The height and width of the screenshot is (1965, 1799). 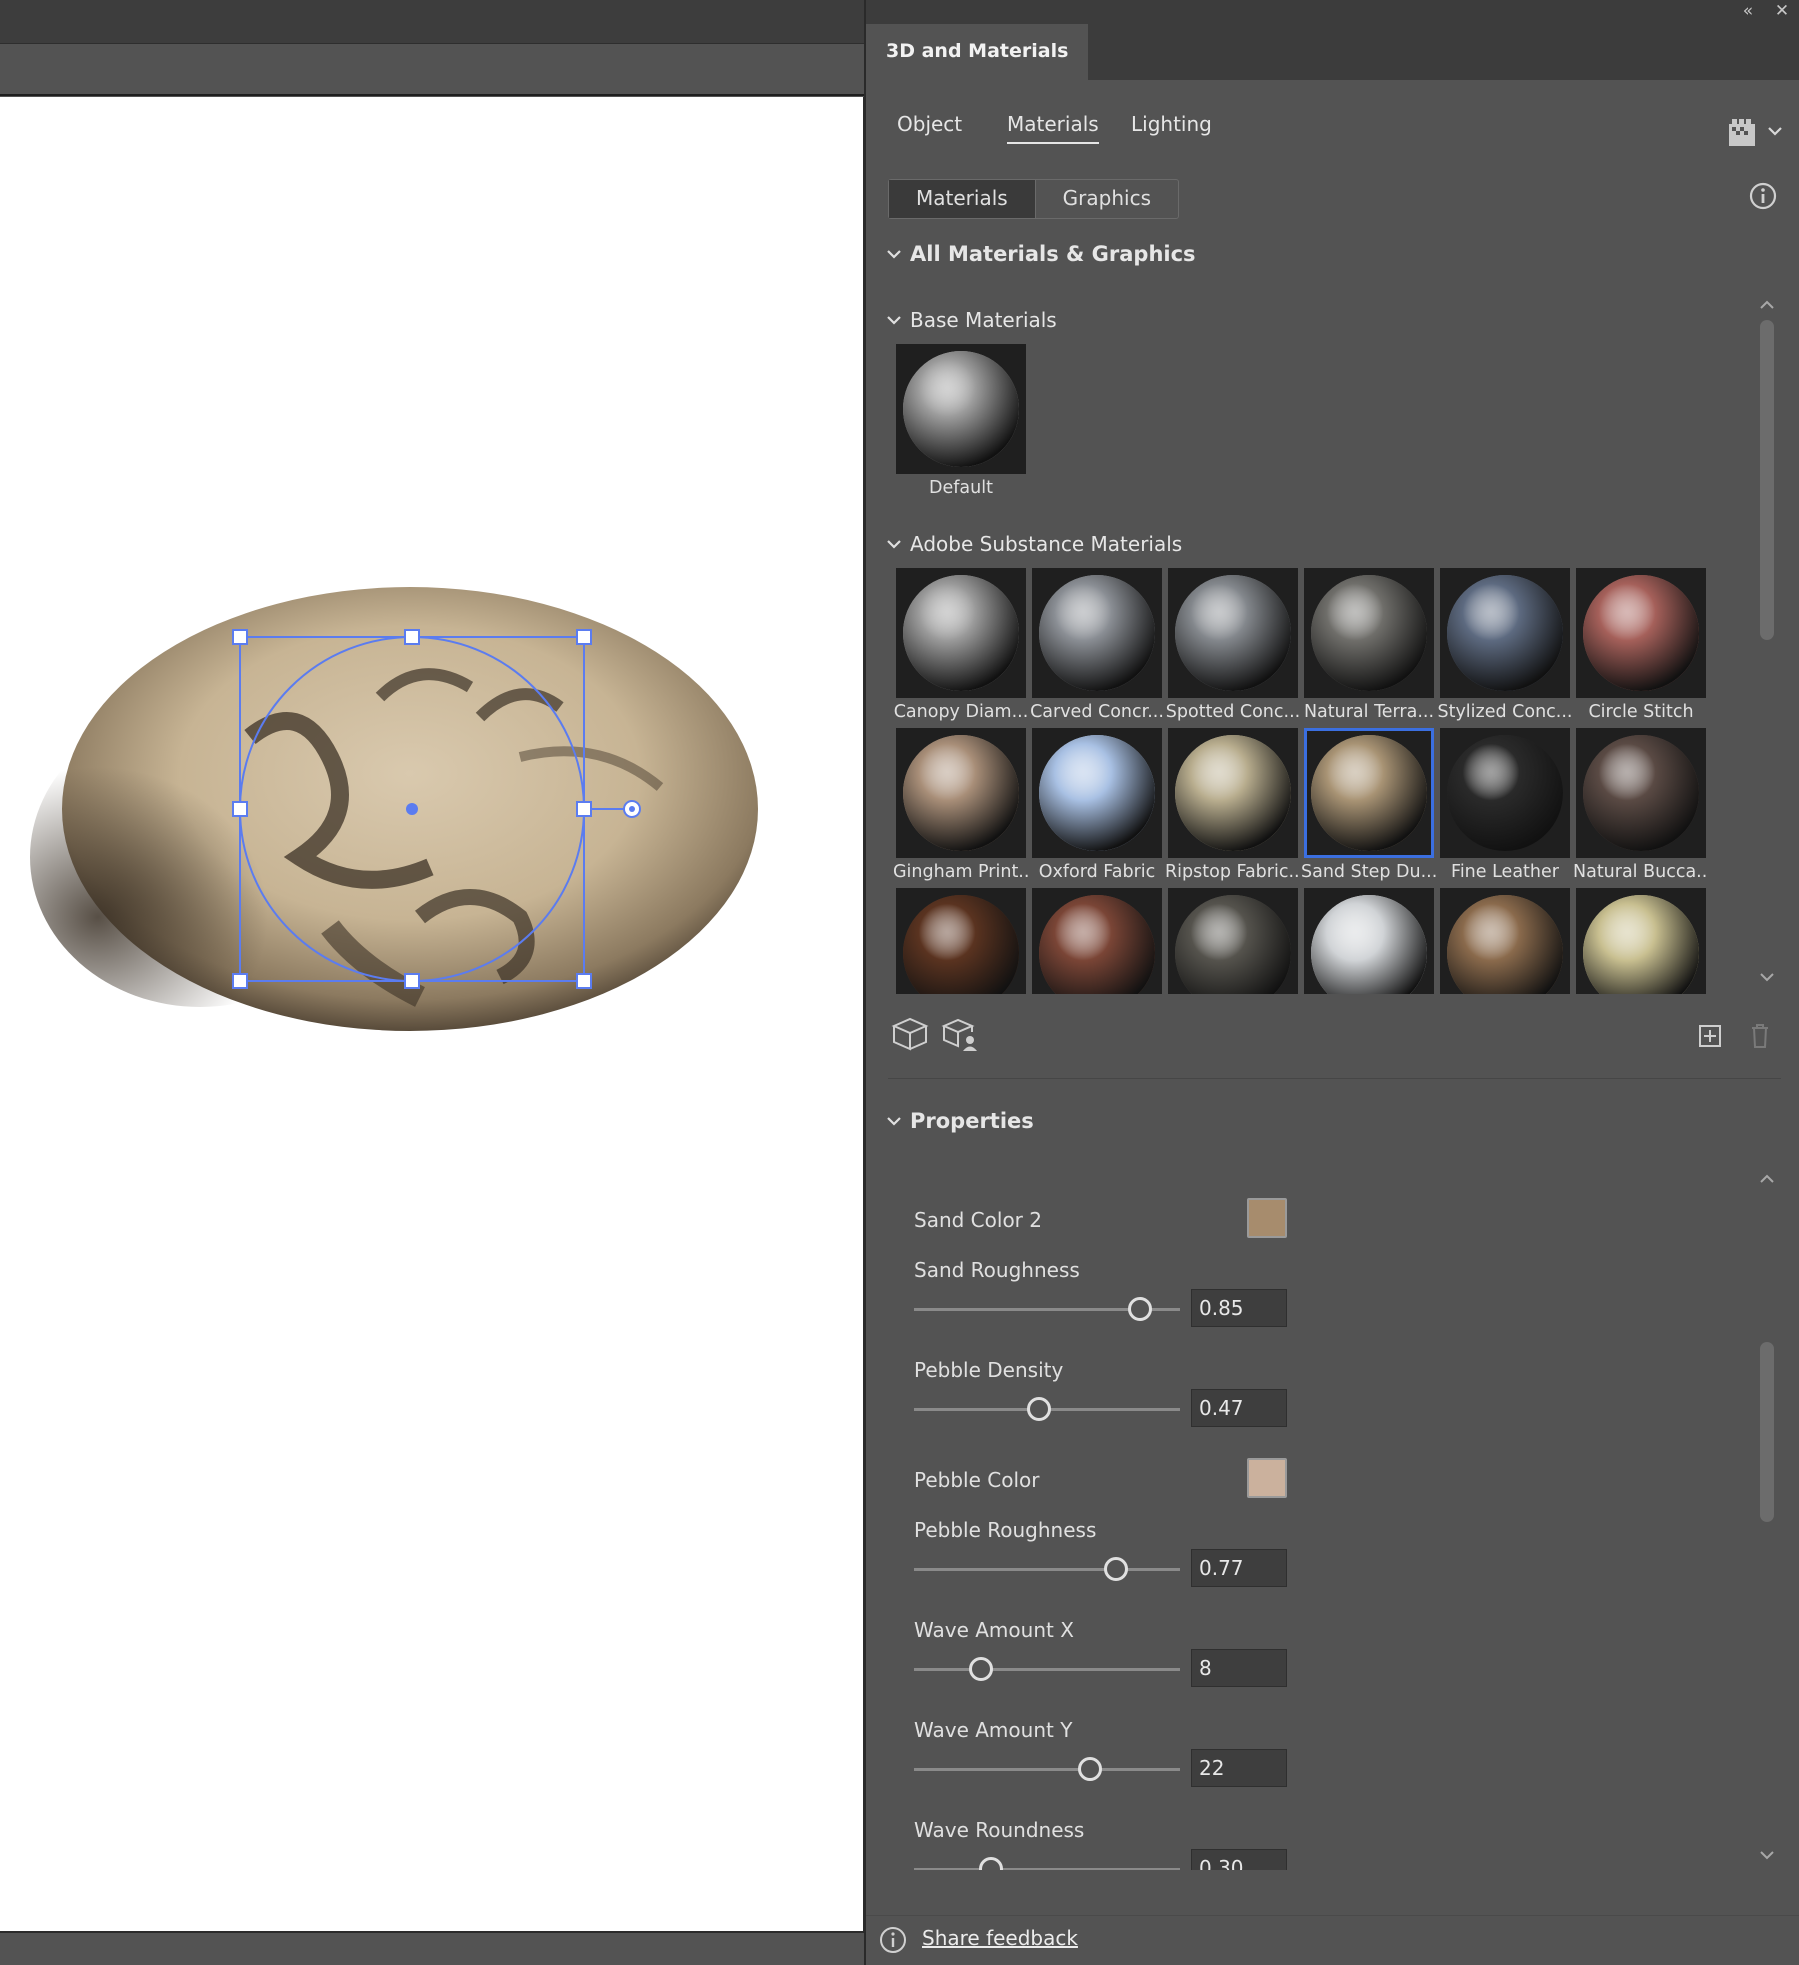 What do you see at coordinates (1767, 644) in the screenshot?
I see `library-scrollbar` at bounding box center [1767, 644].